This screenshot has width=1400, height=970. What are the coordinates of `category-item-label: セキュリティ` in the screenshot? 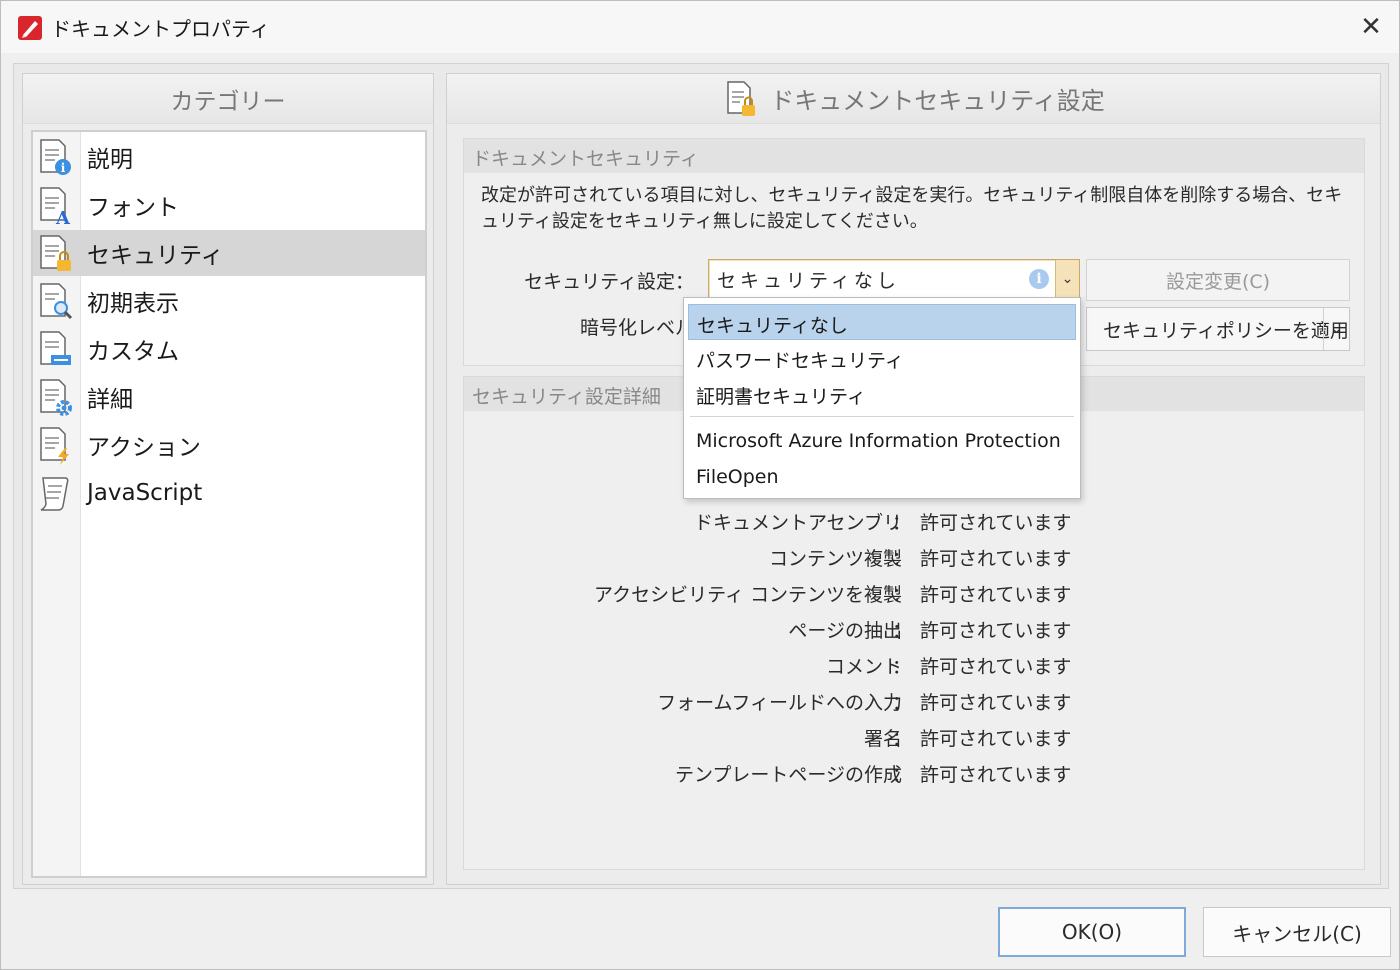 It's located at (155, 256).